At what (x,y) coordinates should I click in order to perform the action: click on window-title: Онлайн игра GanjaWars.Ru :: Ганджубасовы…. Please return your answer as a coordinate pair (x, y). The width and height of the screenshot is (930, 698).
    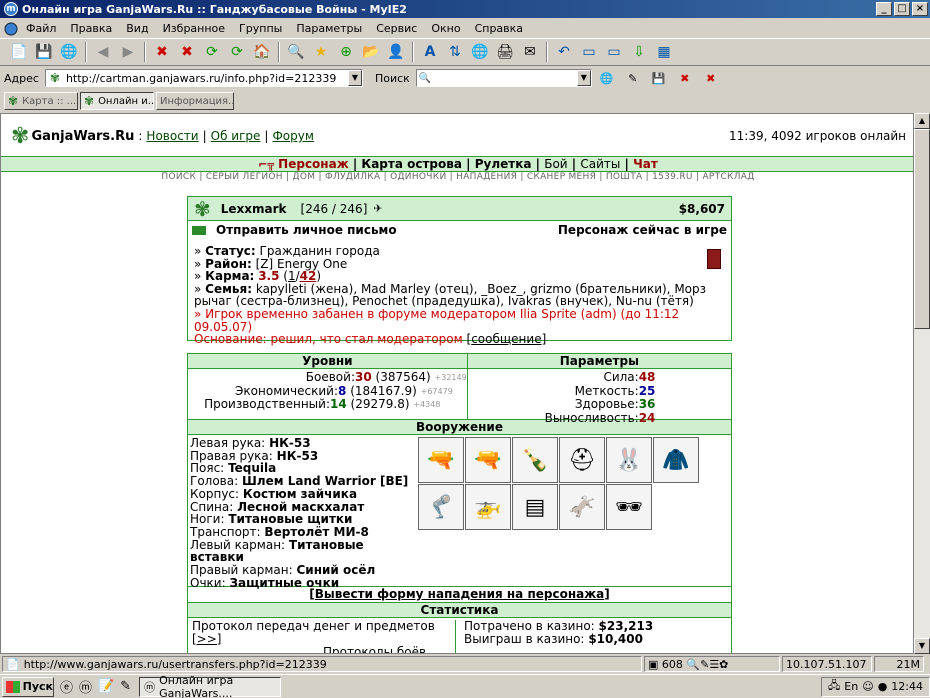
    Looking at the image, I should click on (214, 9).